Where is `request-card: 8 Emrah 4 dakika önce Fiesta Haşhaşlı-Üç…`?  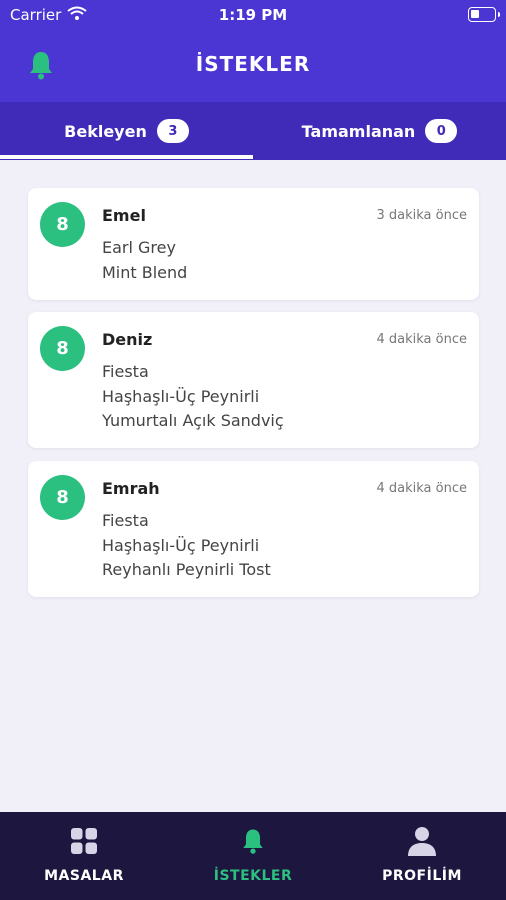
request-card: 8 Emrah 4 dakika önce Fiesta Haşhaşlı-Üç… is located at coordinates (253, 529).